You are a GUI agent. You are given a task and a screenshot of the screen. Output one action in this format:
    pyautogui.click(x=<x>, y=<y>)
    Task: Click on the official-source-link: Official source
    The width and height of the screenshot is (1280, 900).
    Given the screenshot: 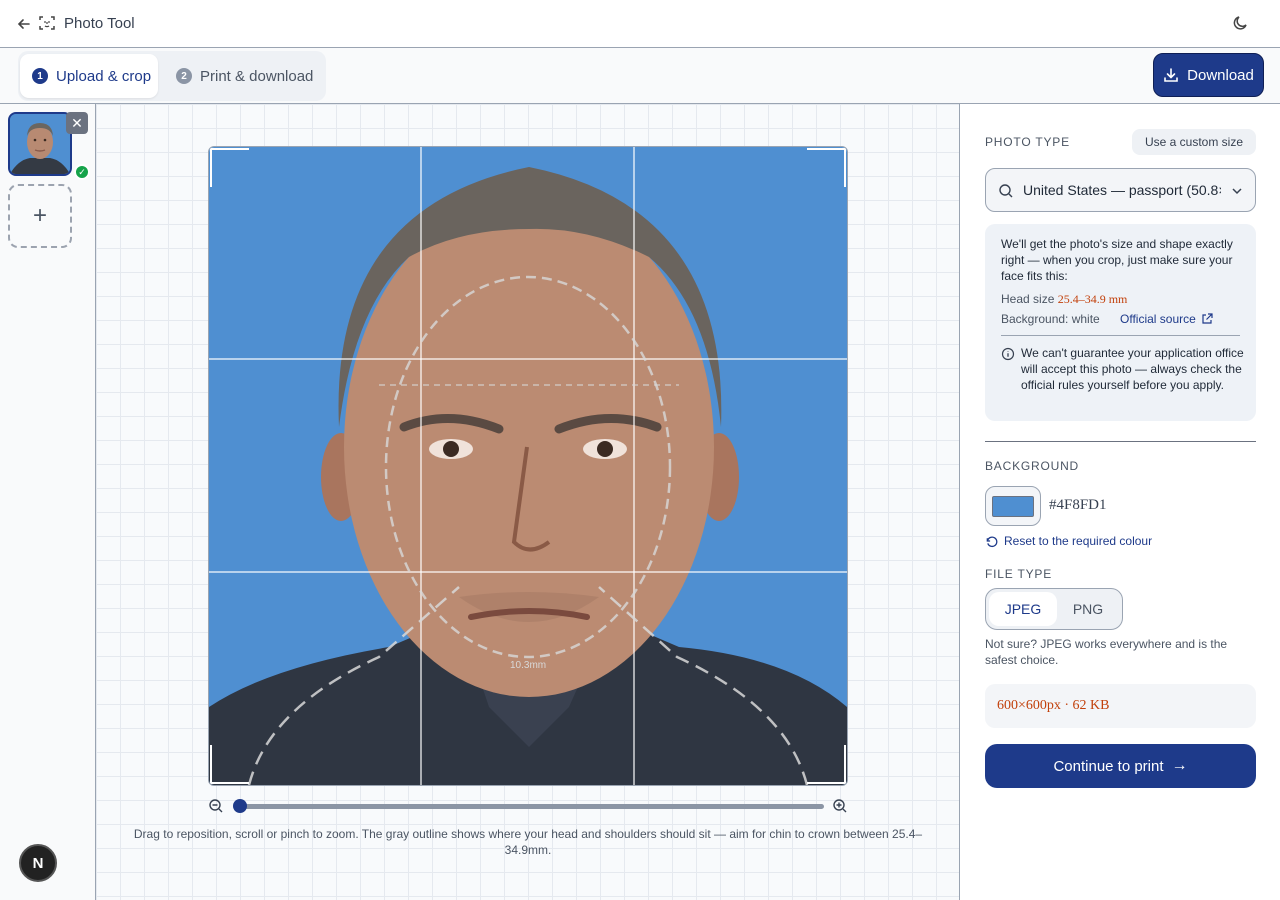 What is the action you would take?
    pyautogui.click(x=1166, y=319)
    